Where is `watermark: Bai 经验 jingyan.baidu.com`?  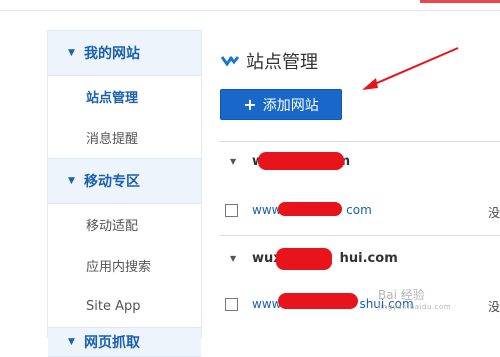
watermark: Bai 经验 jingyan.baidu.com is located at coordinates (415, 299).